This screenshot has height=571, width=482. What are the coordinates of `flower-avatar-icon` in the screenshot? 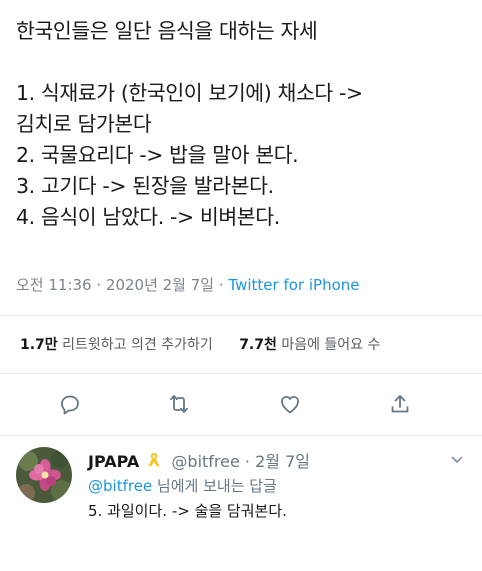 It's located at (44, 475).